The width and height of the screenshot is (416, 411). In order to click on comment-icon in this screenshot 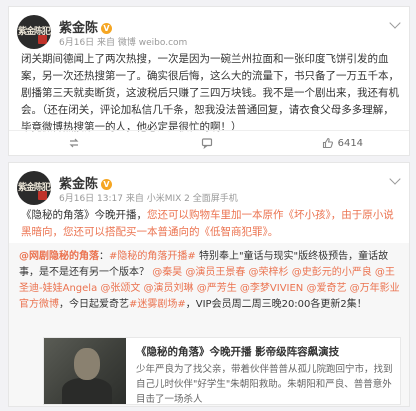, I will do `click(207, 143)`.